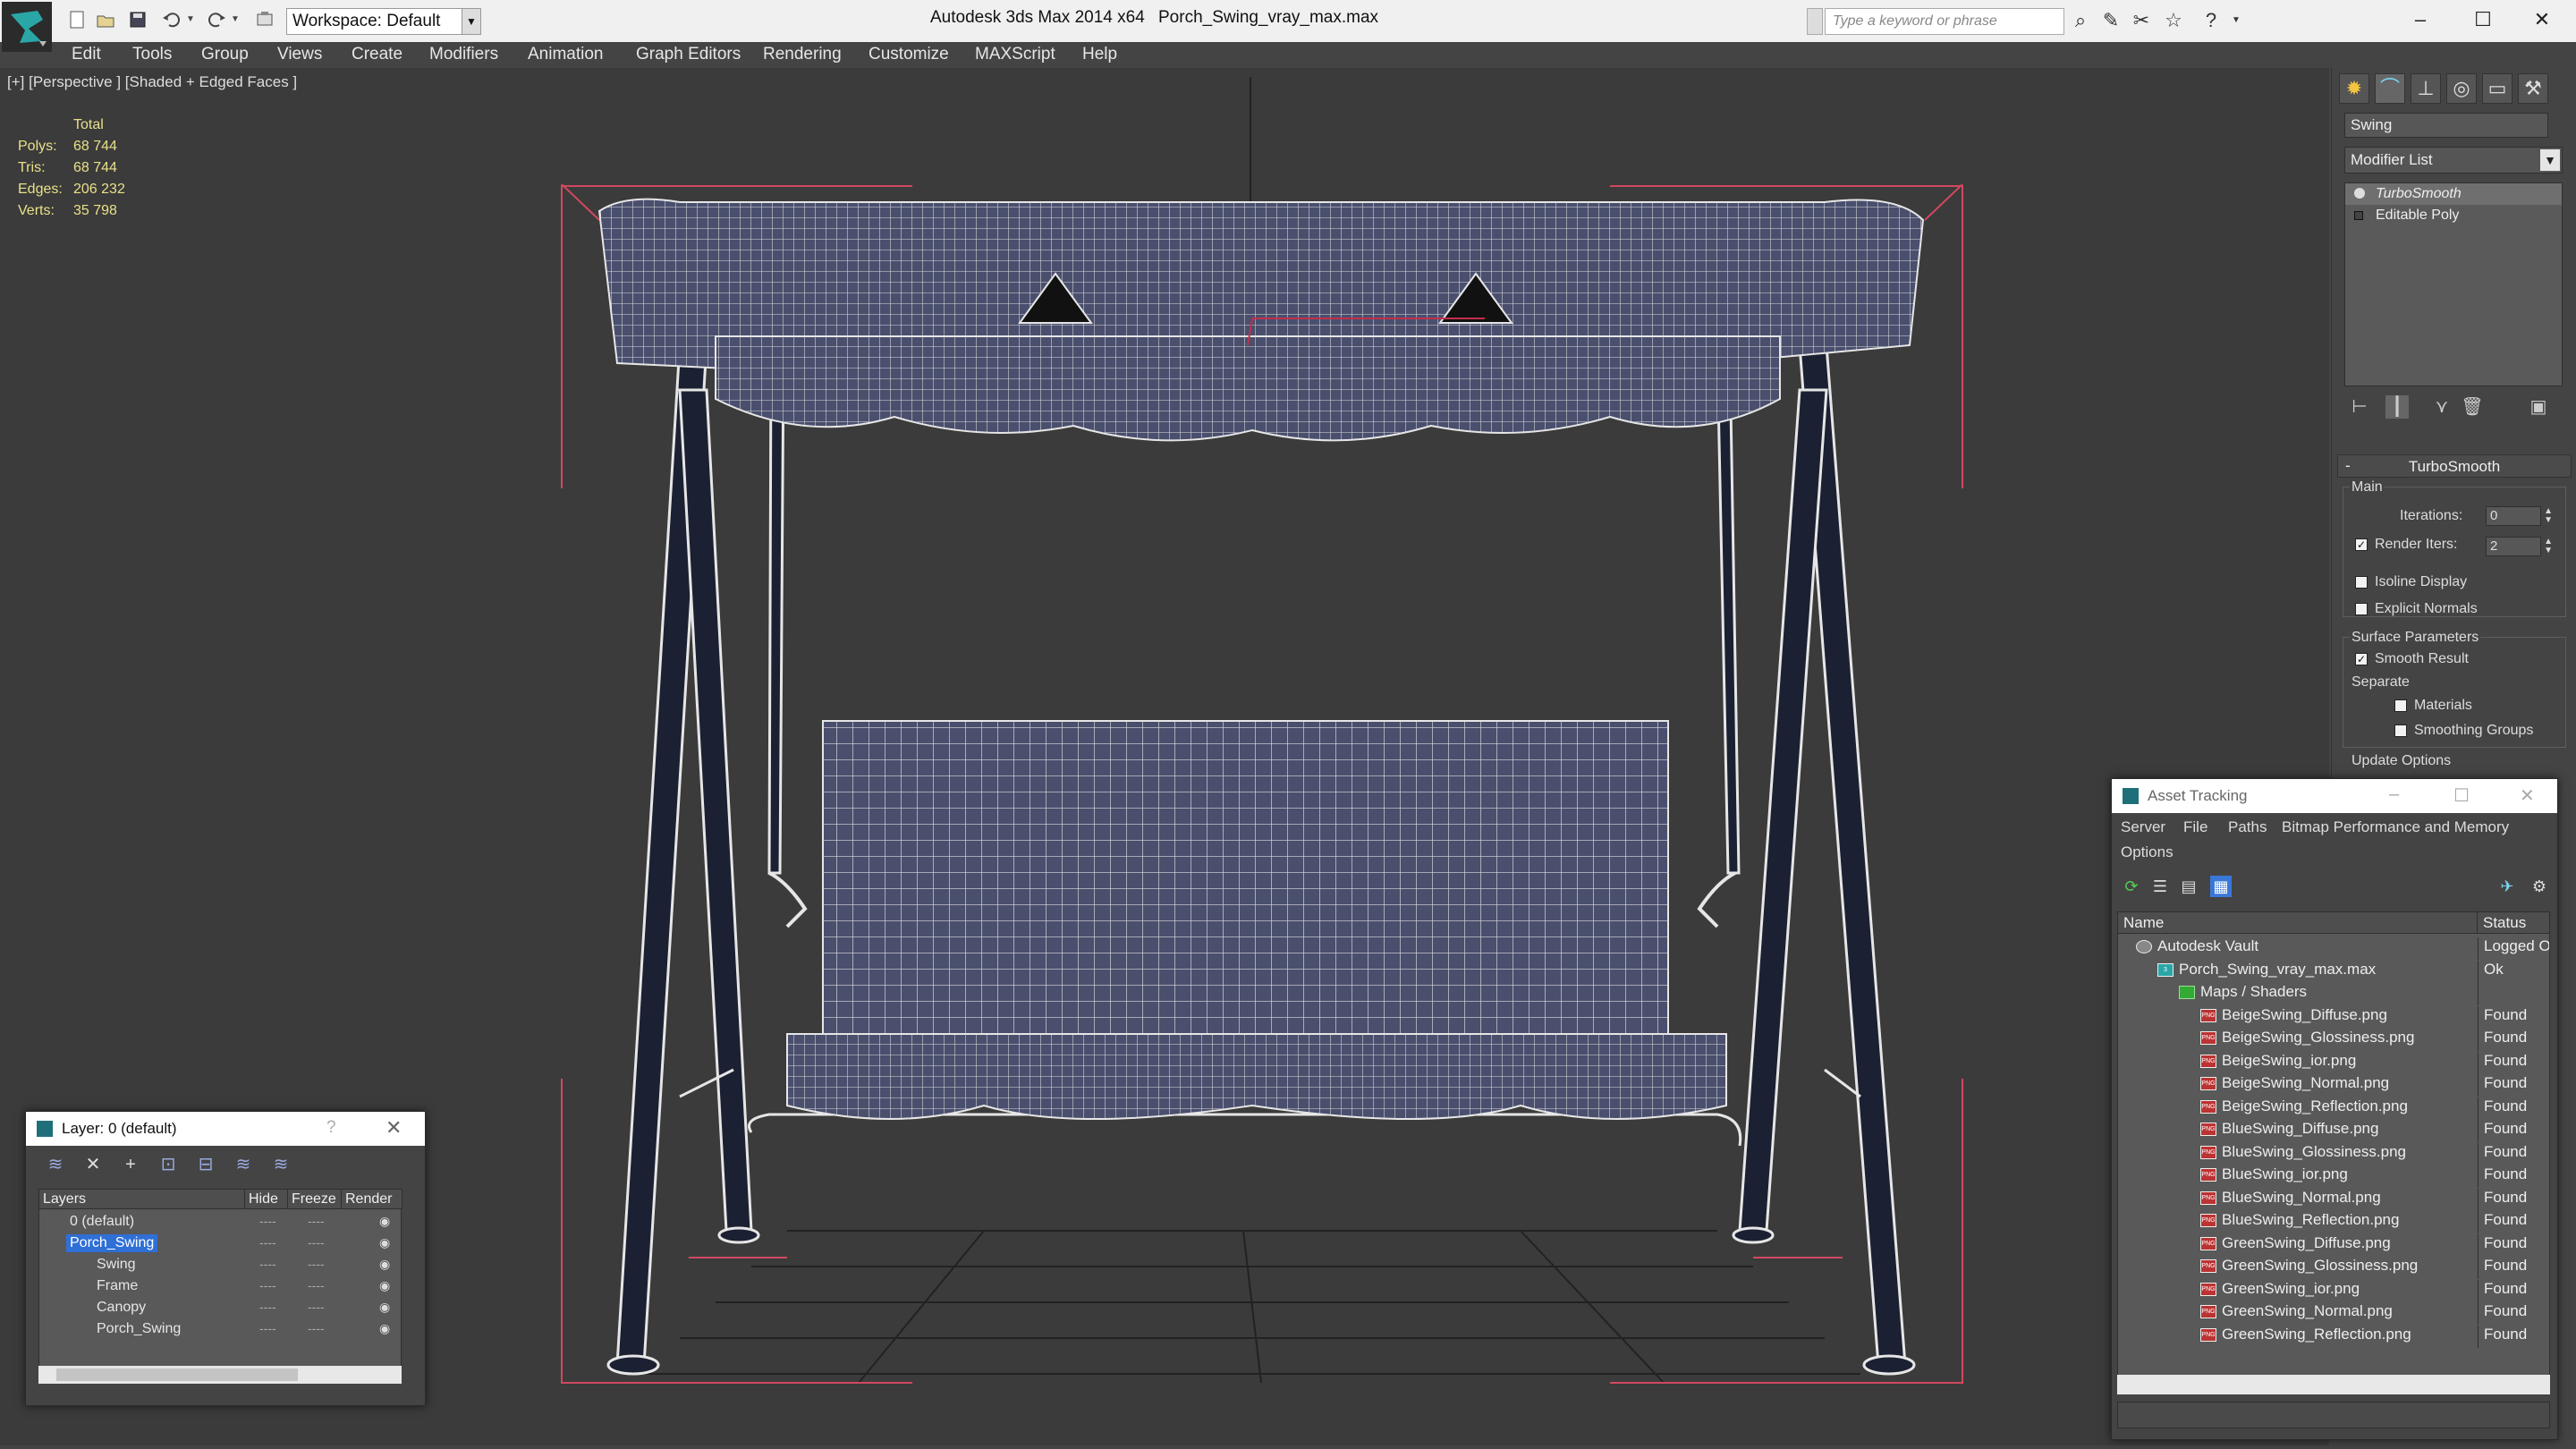  I want to click on asset-menu-server: Server, so click(2143, 827).